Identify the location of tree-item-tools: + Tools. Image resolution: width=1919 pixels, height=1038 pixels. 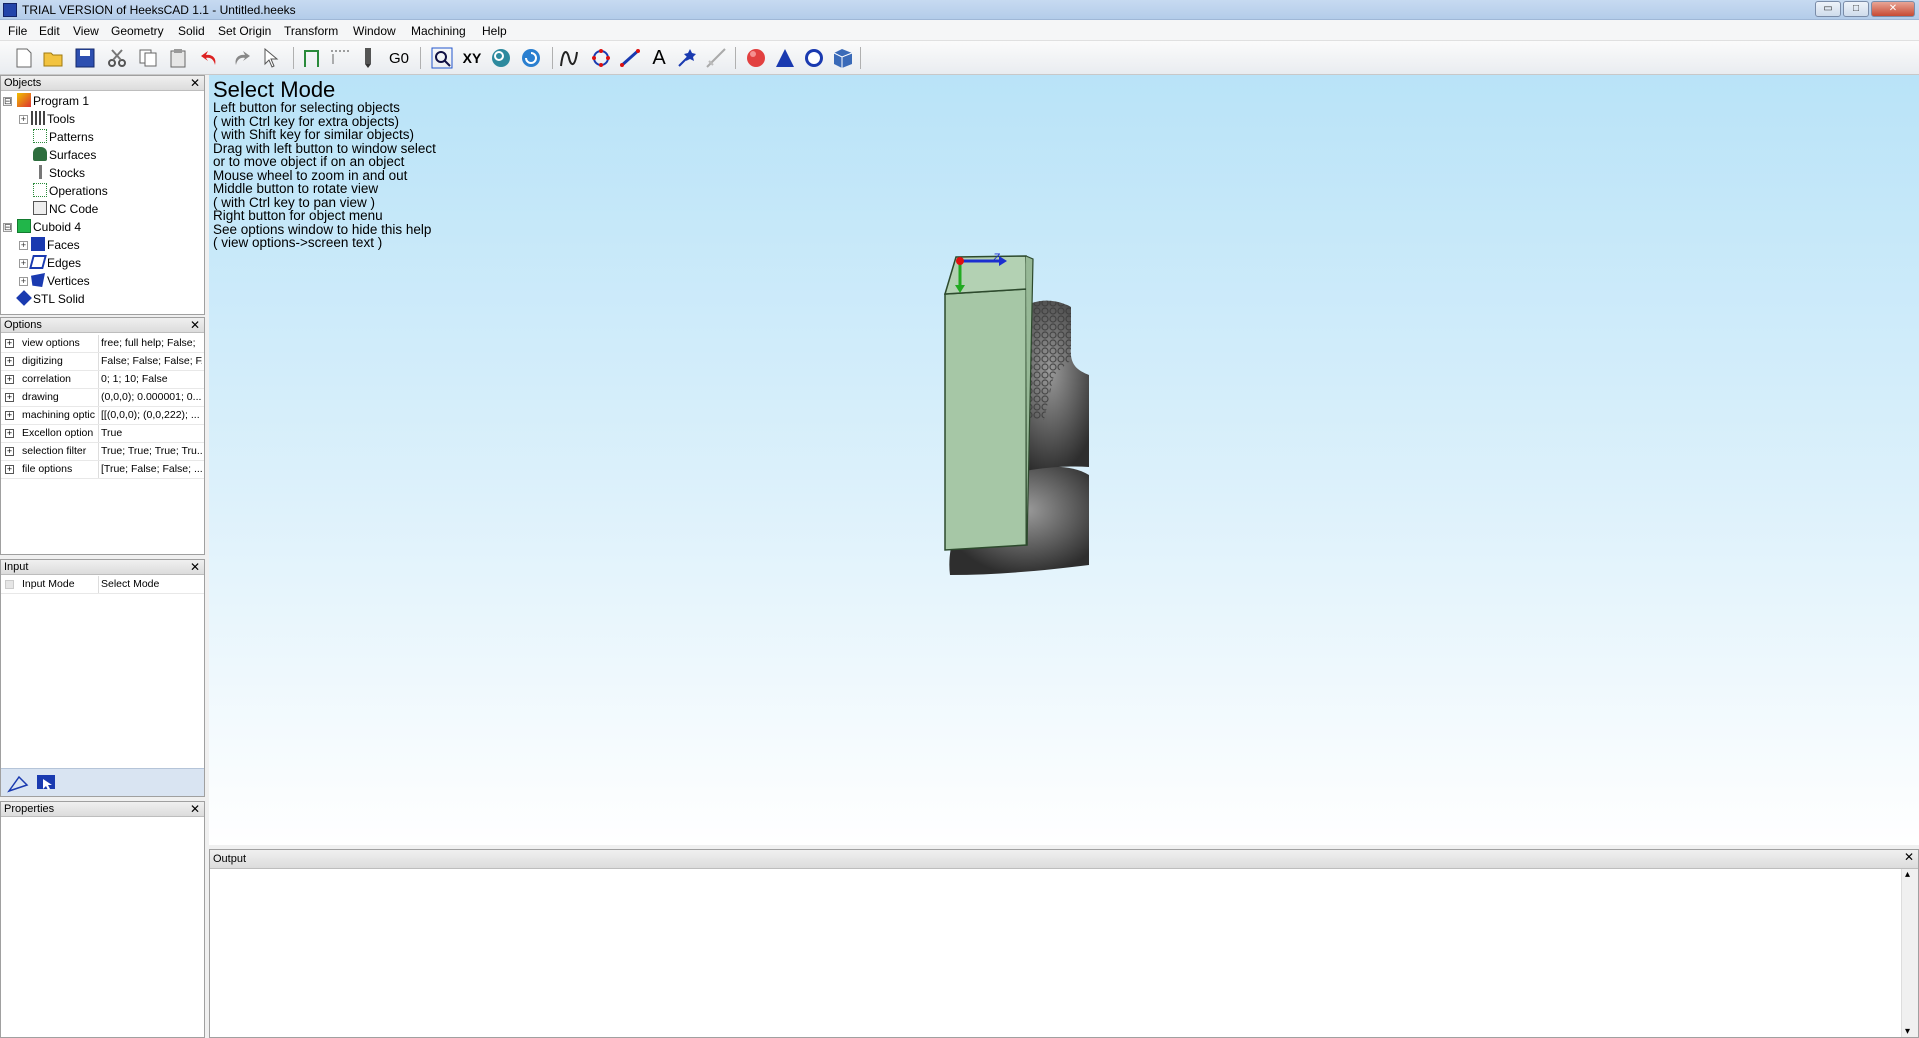
(47, 119).